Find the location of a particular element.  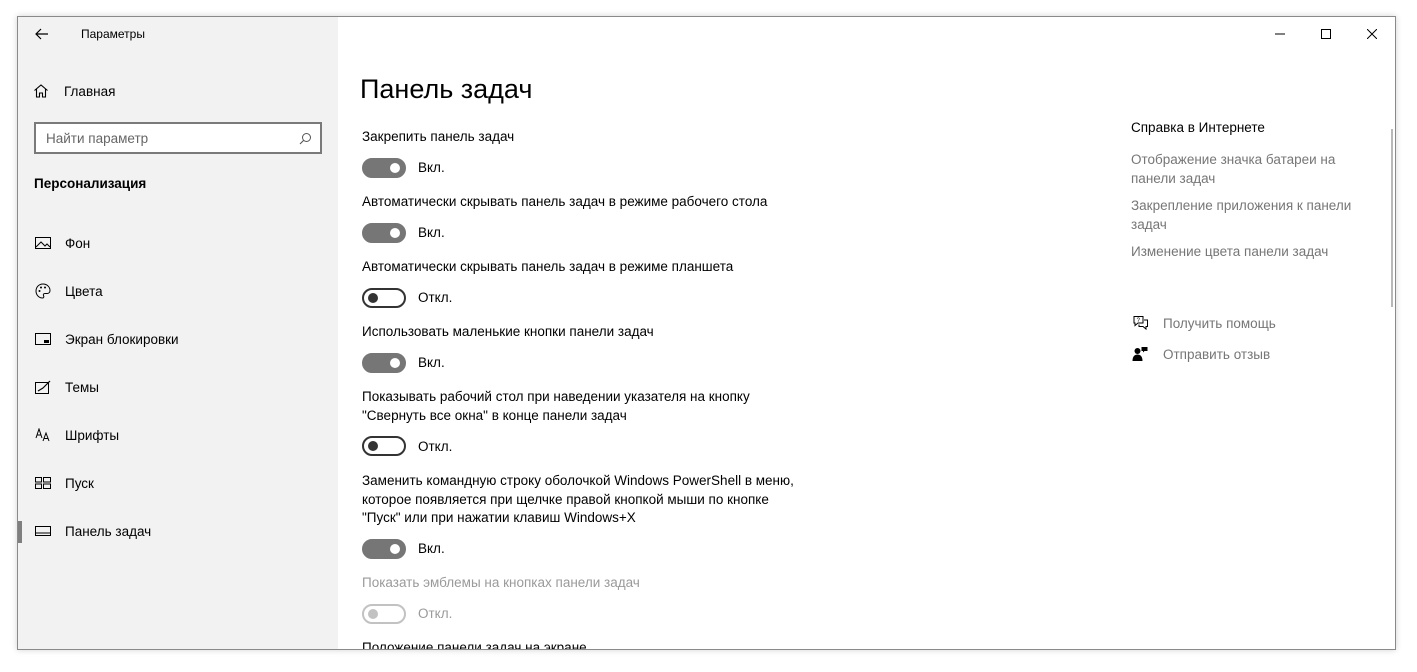

palette-icon is located at coordinates (43, 291).